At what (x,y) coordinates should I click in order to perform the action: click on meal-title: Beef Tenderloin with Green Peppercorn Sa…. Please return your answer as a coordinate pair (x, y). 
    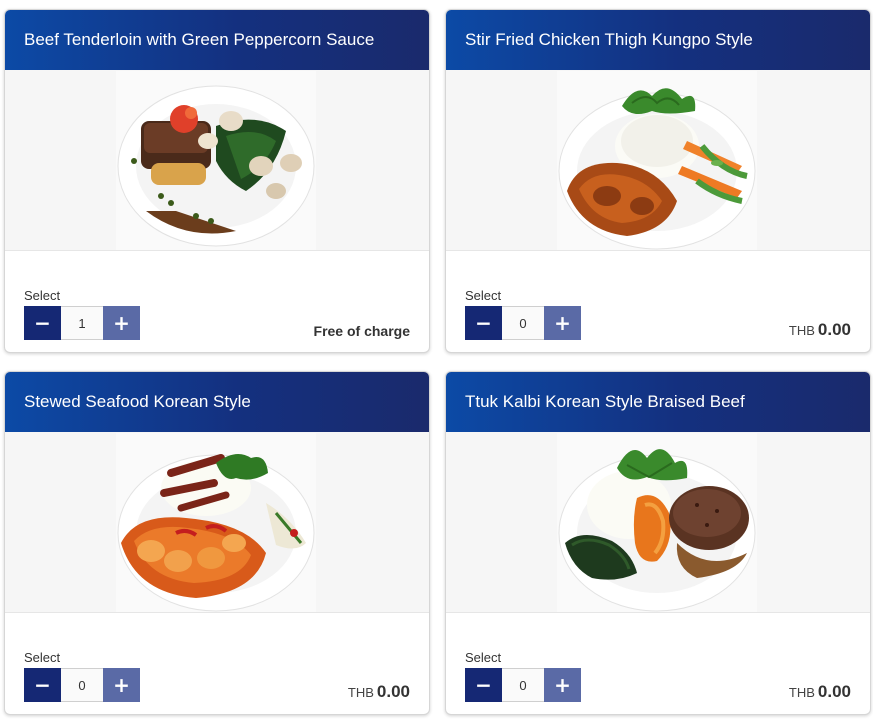
    Looking at the image, I should click on (217, 40).